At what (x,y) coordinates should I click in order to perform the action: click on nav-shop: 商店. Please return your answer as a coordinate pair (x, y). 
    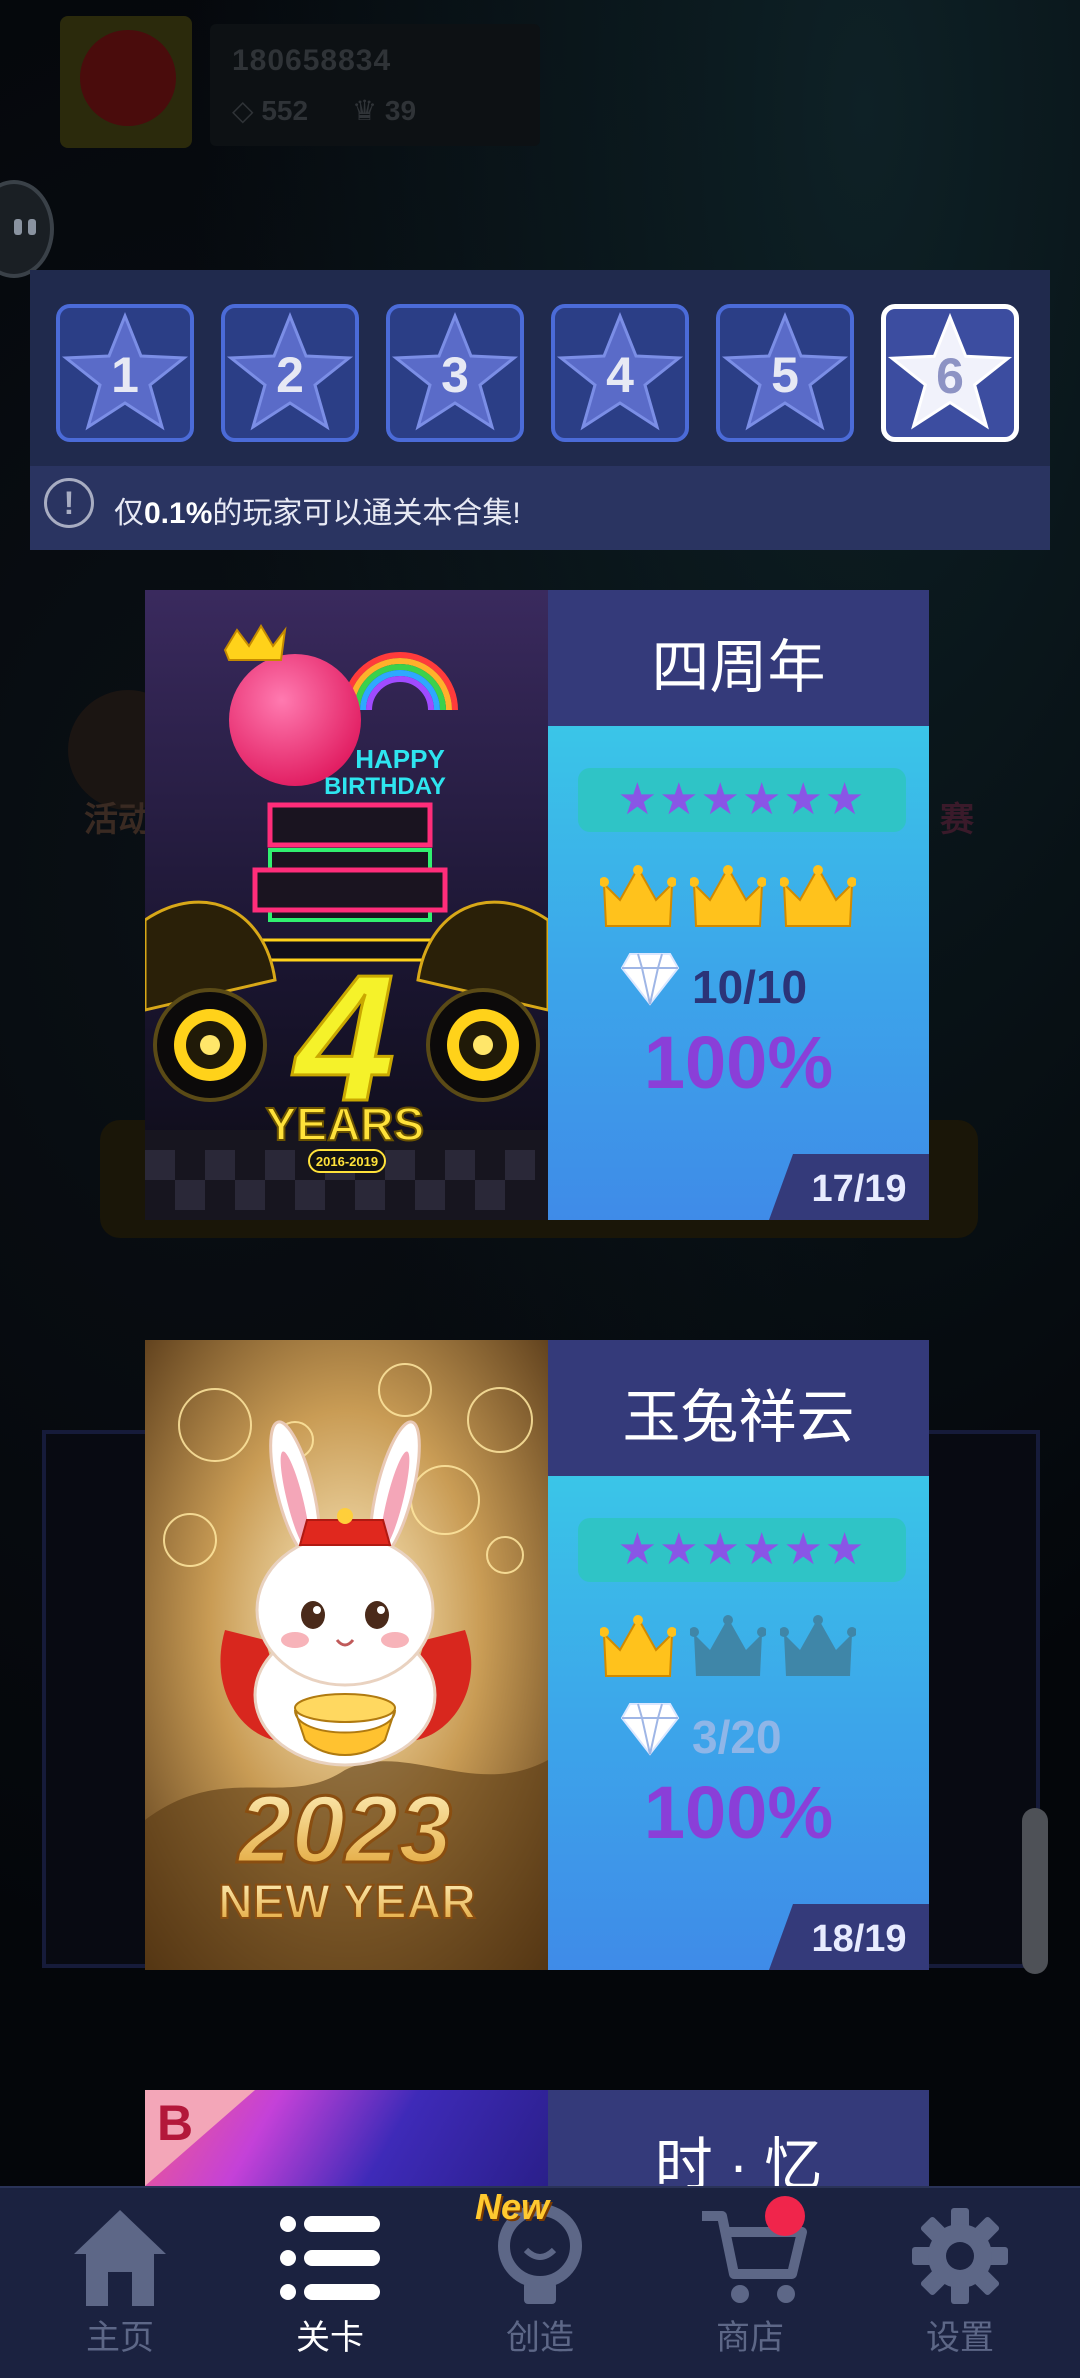
    Looking at the image, I should click on (750, 2283).